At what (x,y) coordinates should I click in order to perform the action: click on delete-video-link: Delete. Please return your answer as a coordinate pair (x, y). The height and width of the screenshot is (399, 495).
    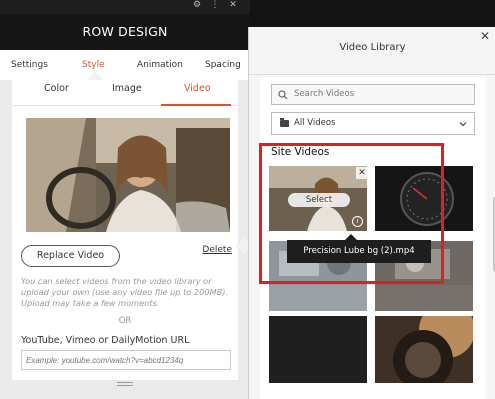
    Looking at the image, I should click on (217, 250).